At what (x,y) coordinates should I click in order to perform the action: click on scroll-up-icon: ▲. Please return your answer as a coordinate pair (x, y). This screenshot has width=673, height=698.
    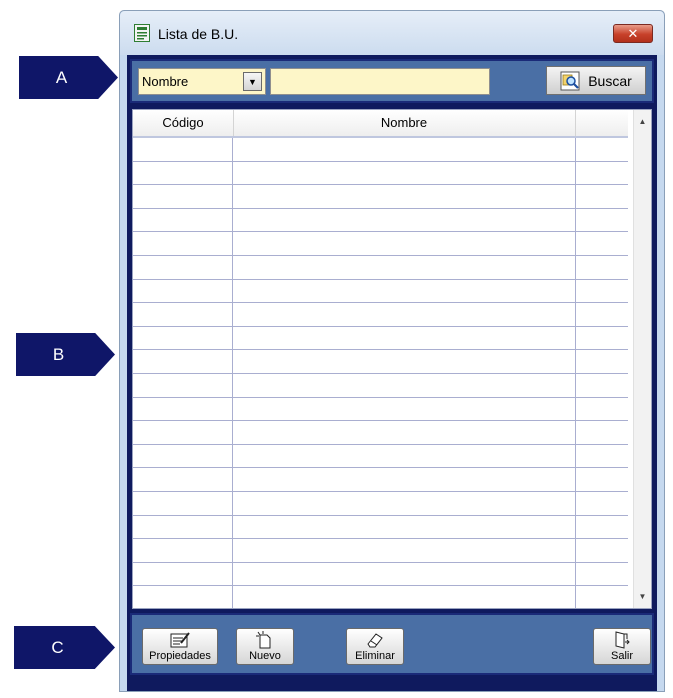
    Looking at the image, I should click on (642, 121).